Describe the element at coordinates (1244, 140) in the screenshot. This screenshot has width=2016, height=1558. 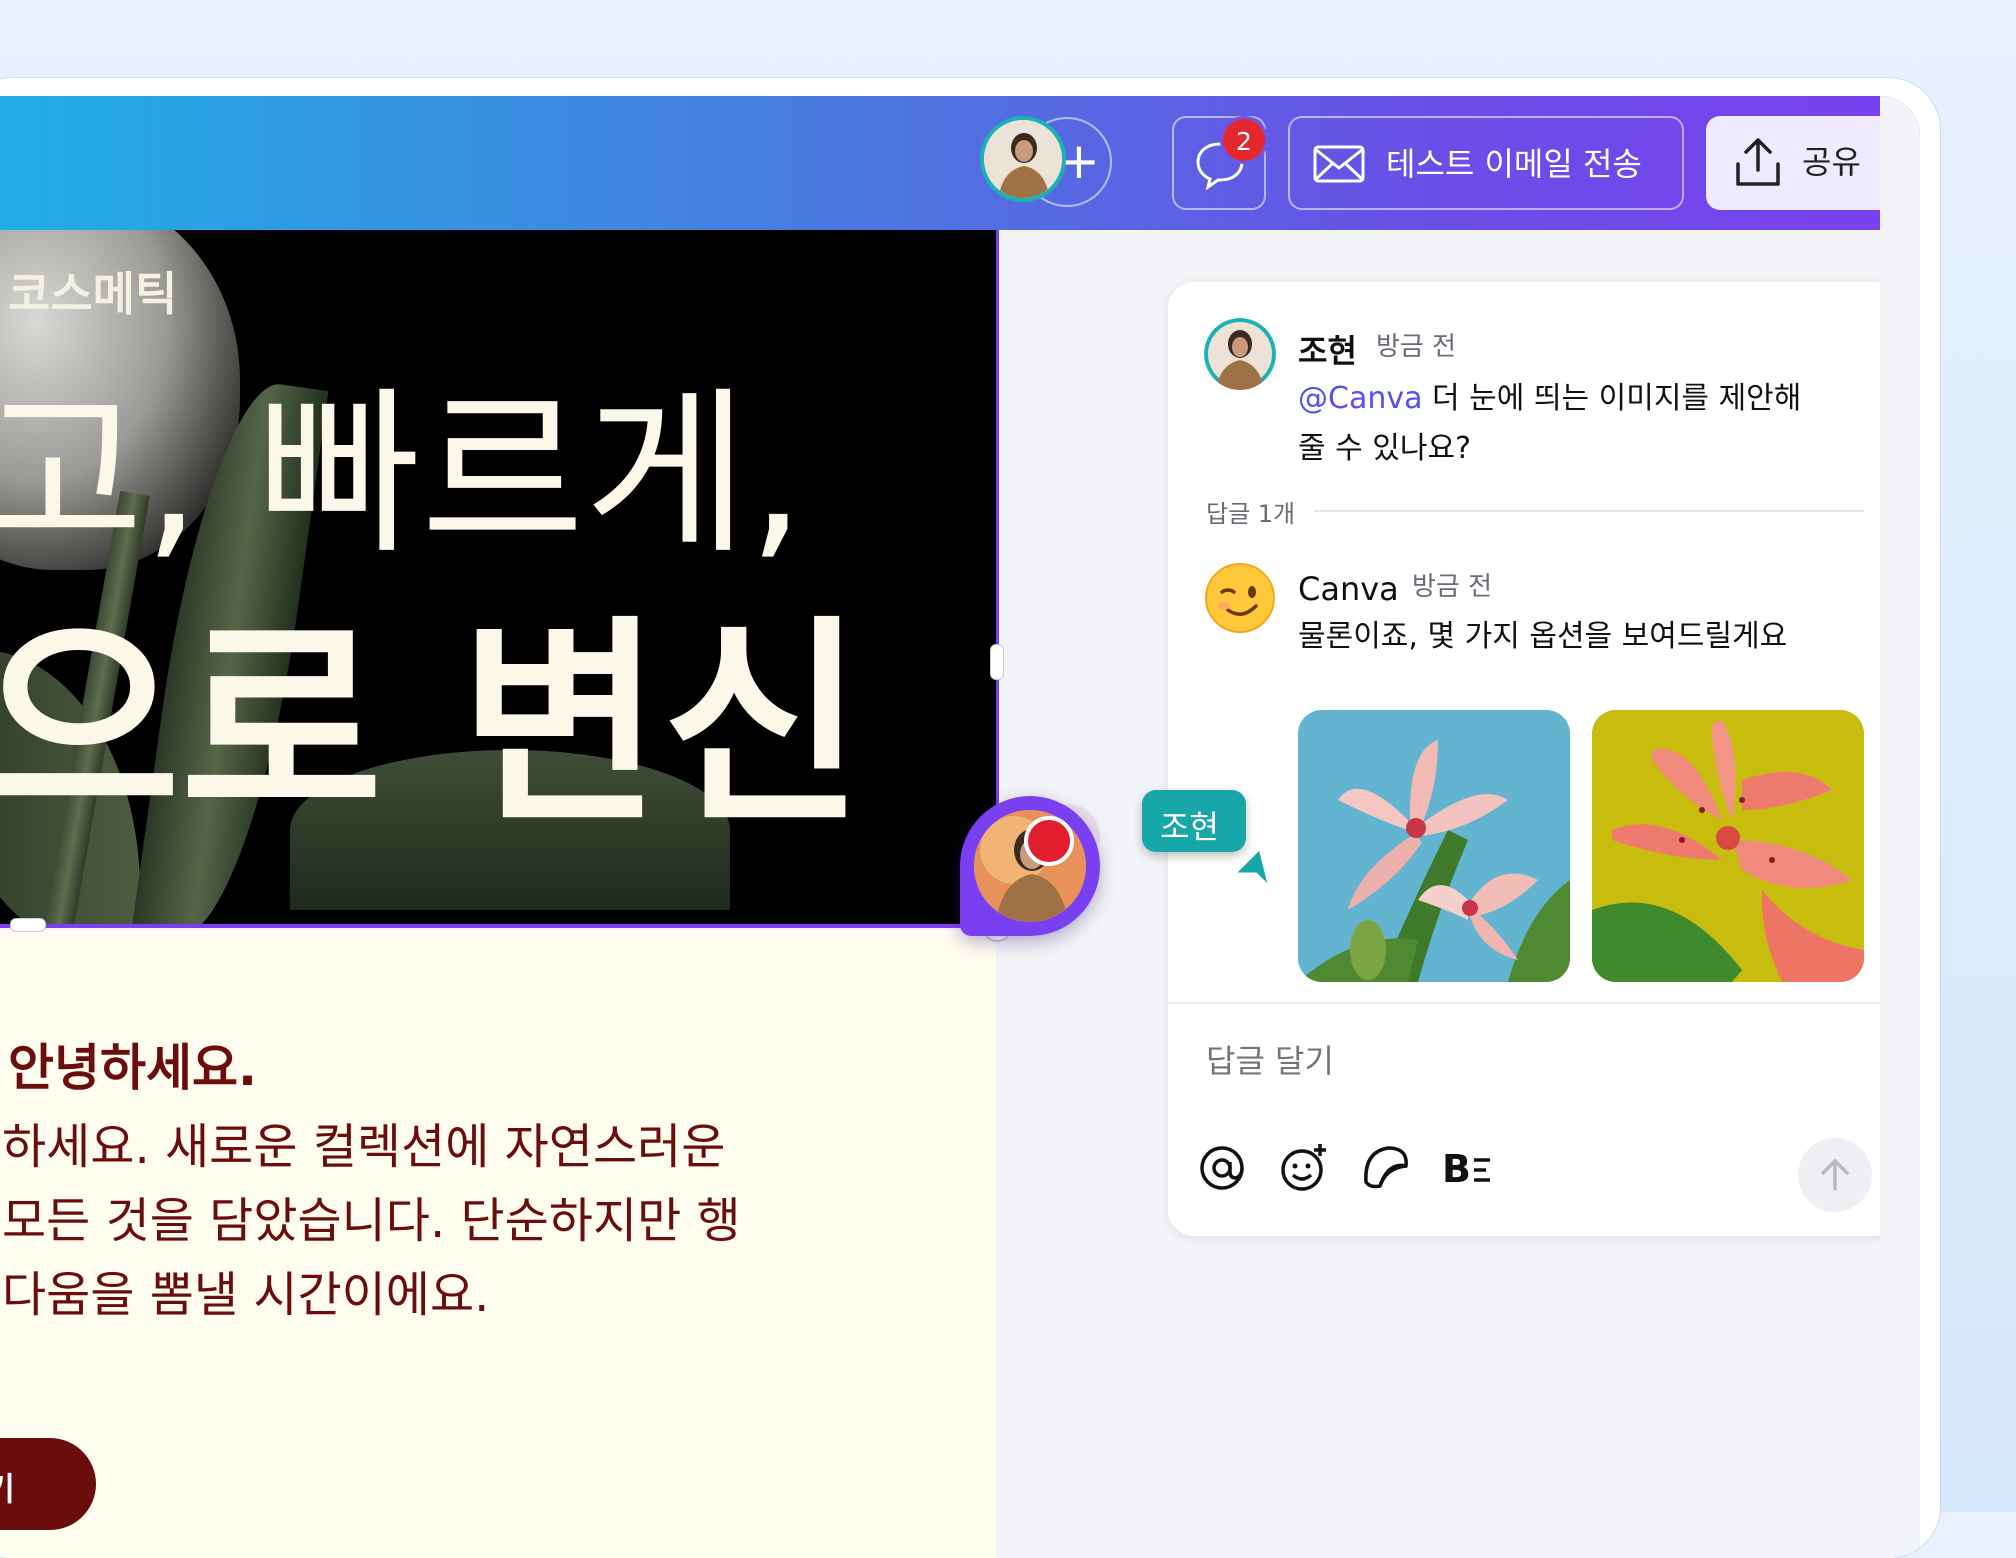
I see `notification-badge: 2` at that location.